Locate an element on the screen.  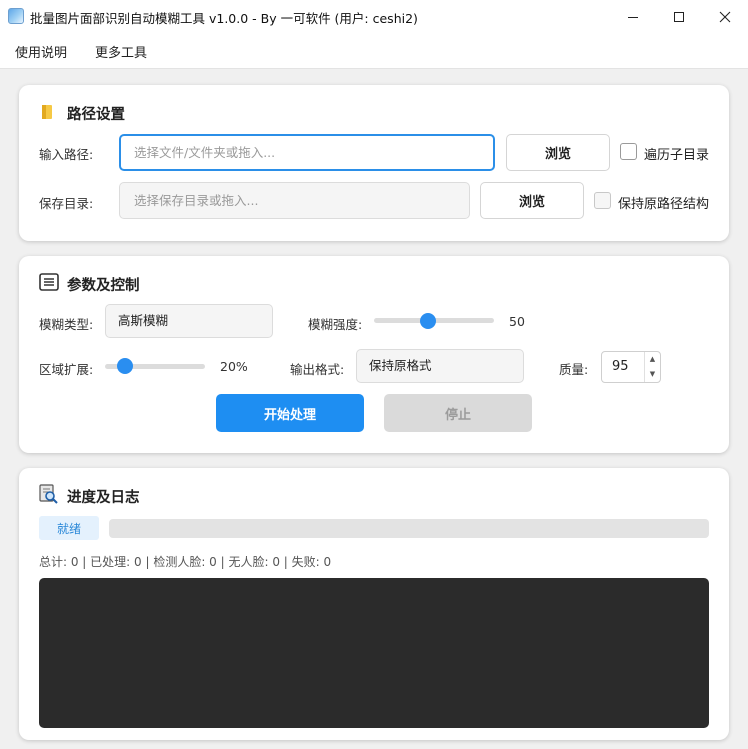
save-dir-label: 保存目录: is located at coordinates (66, 203).